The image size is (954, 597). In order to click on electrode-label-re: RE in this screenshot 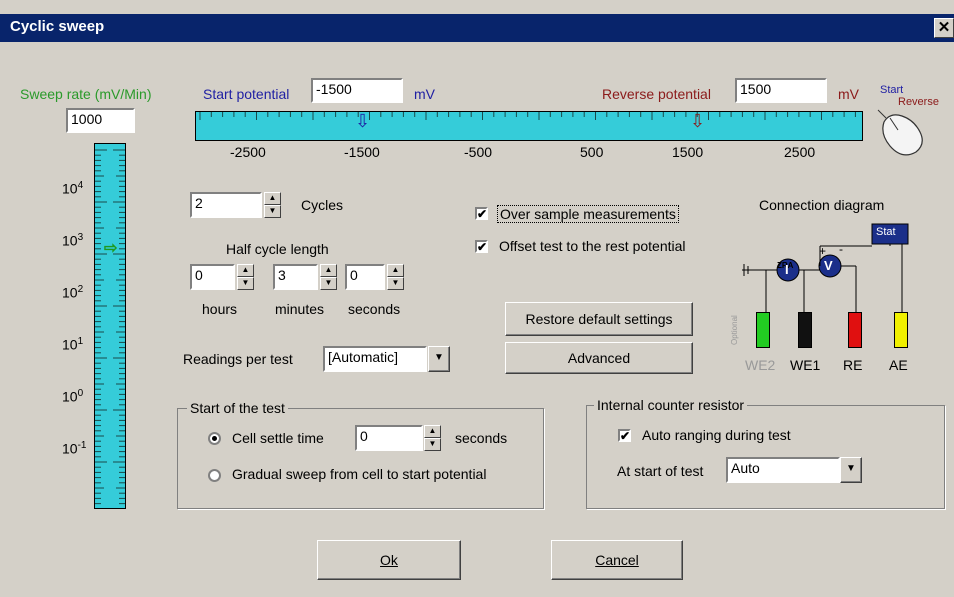, I will do `click(853, 365)`.